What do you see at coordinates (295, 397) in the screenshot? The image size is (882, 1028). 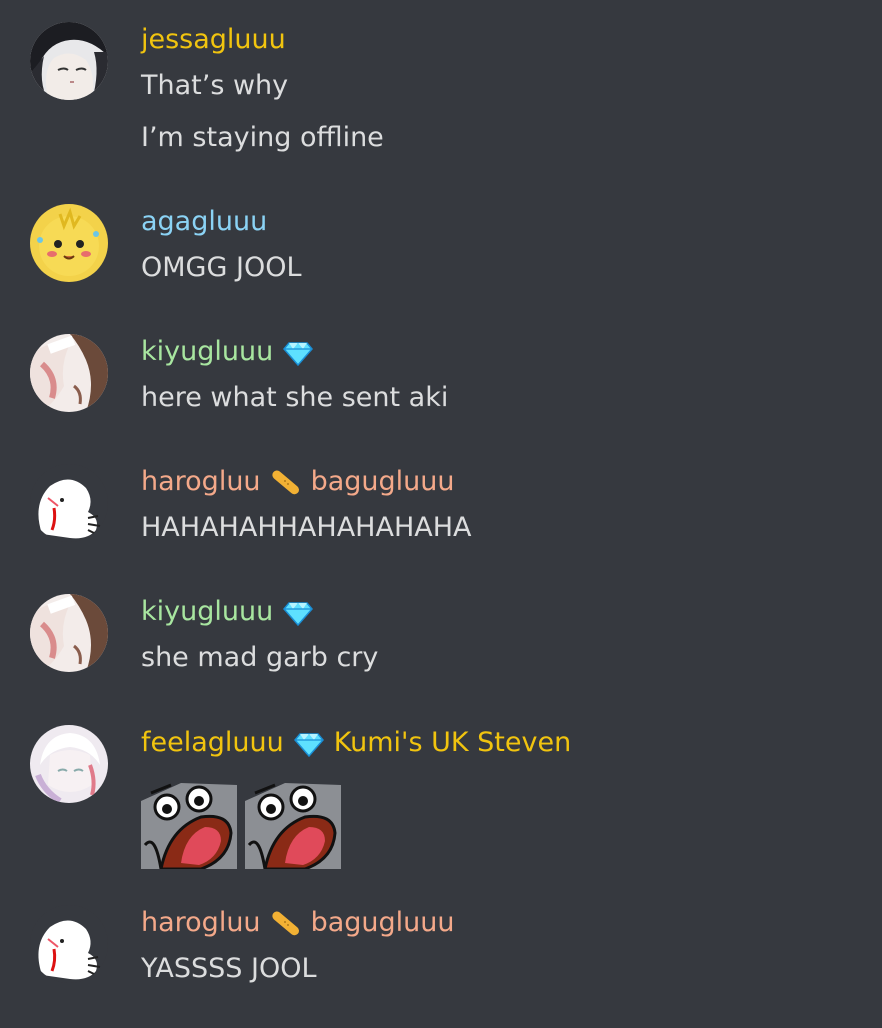 I see `message-text: here what she sent aki` at bounding box center [295, 397].